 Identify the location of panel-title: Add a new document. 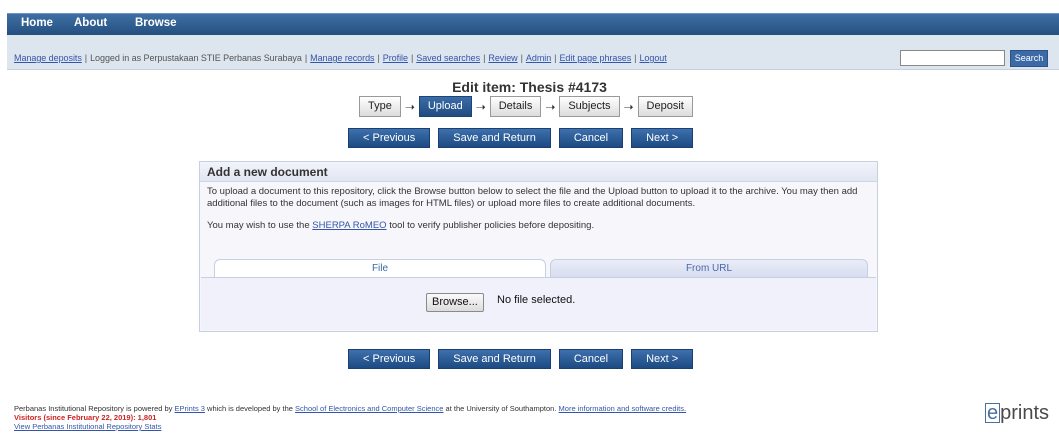
(267, 172).